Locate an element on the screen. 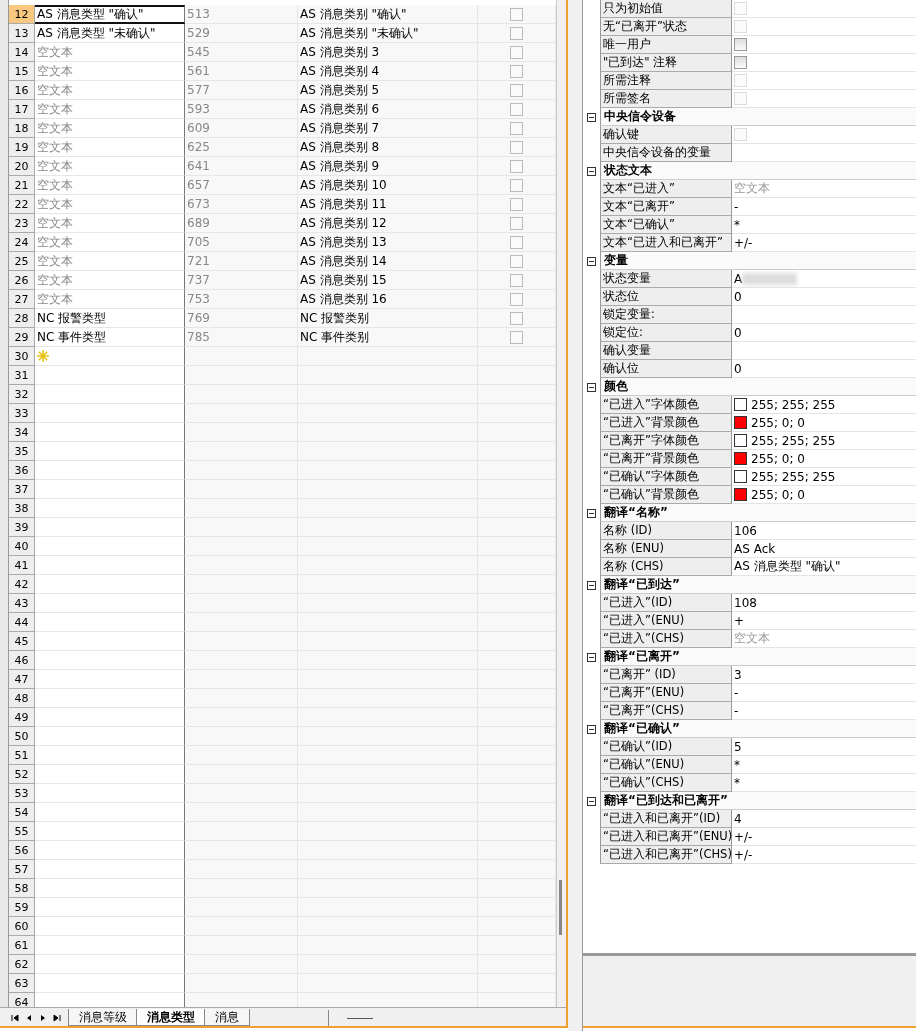  row-header: 21 is located at coordinates (22, 185).